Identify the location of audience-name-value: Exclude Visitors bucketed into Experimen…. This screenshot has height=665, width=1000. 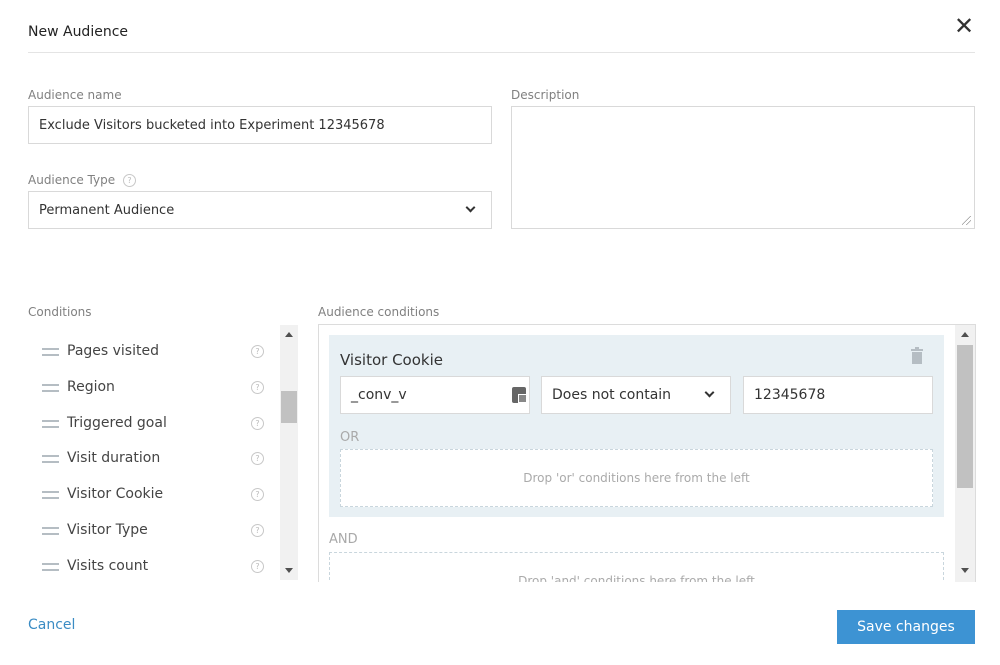
(212, 125).